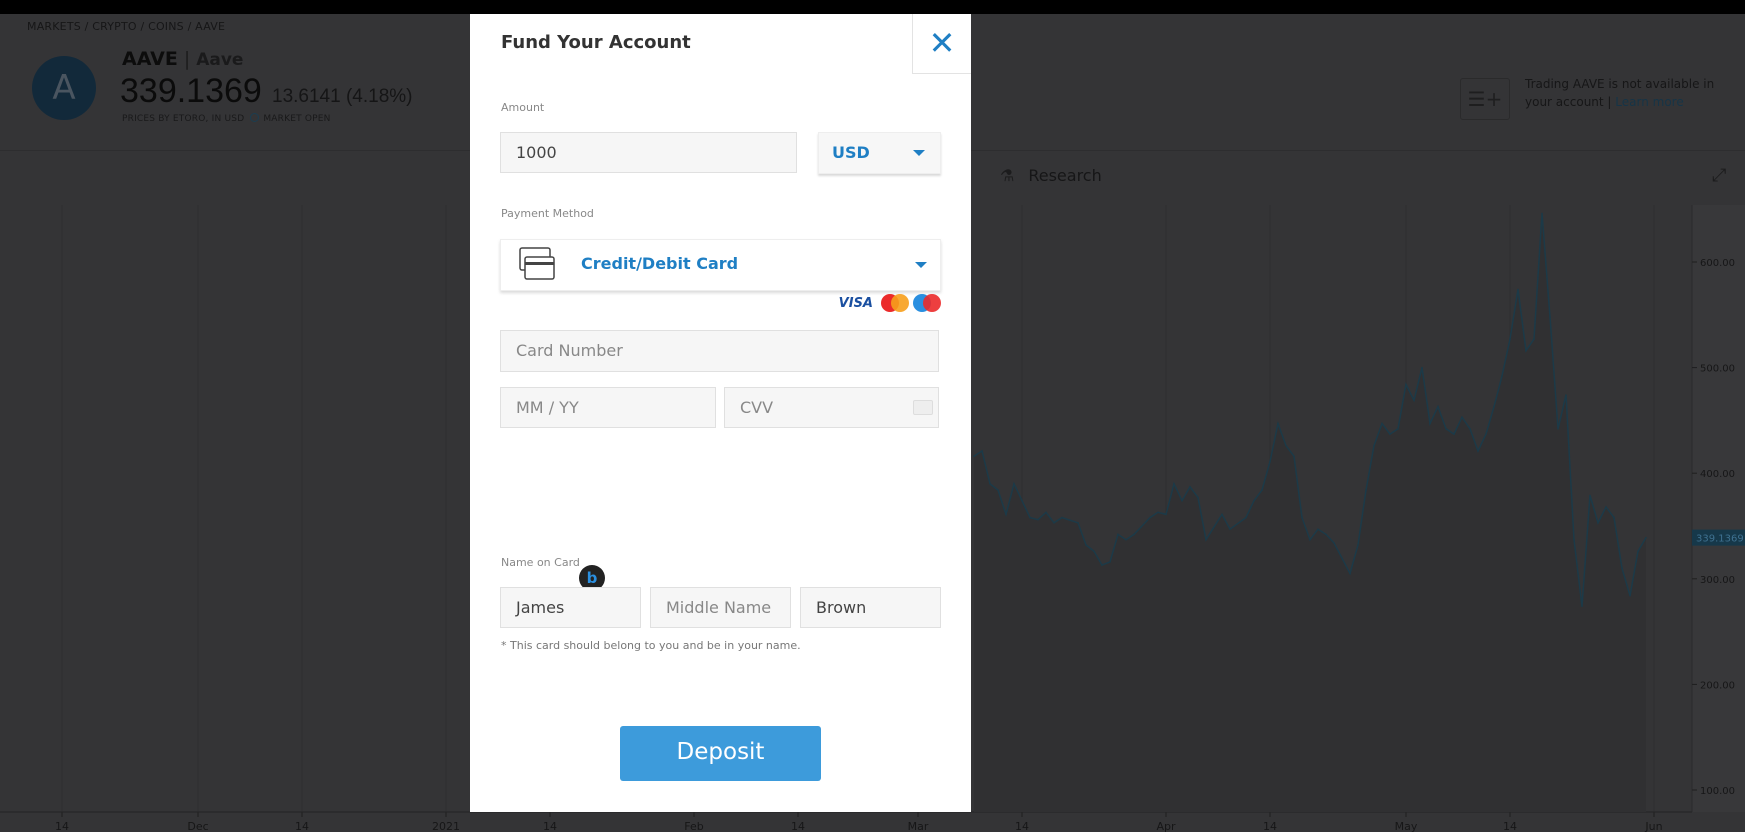  What do you see at coordinates (923, 407) in the screenshot?
I see `cvv-card-icon` at bounding box center [923, 407].